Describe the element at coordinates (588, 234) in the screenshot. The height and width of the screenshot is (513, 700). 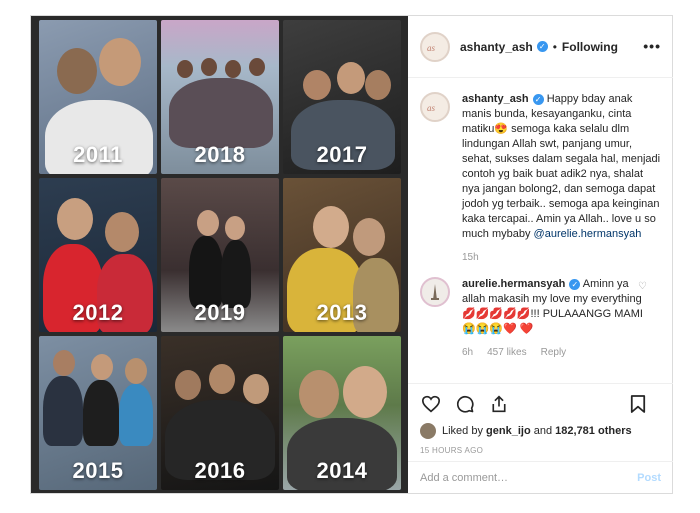
I see `caption-mention-link: @aurelie.hermansyah` at that location.